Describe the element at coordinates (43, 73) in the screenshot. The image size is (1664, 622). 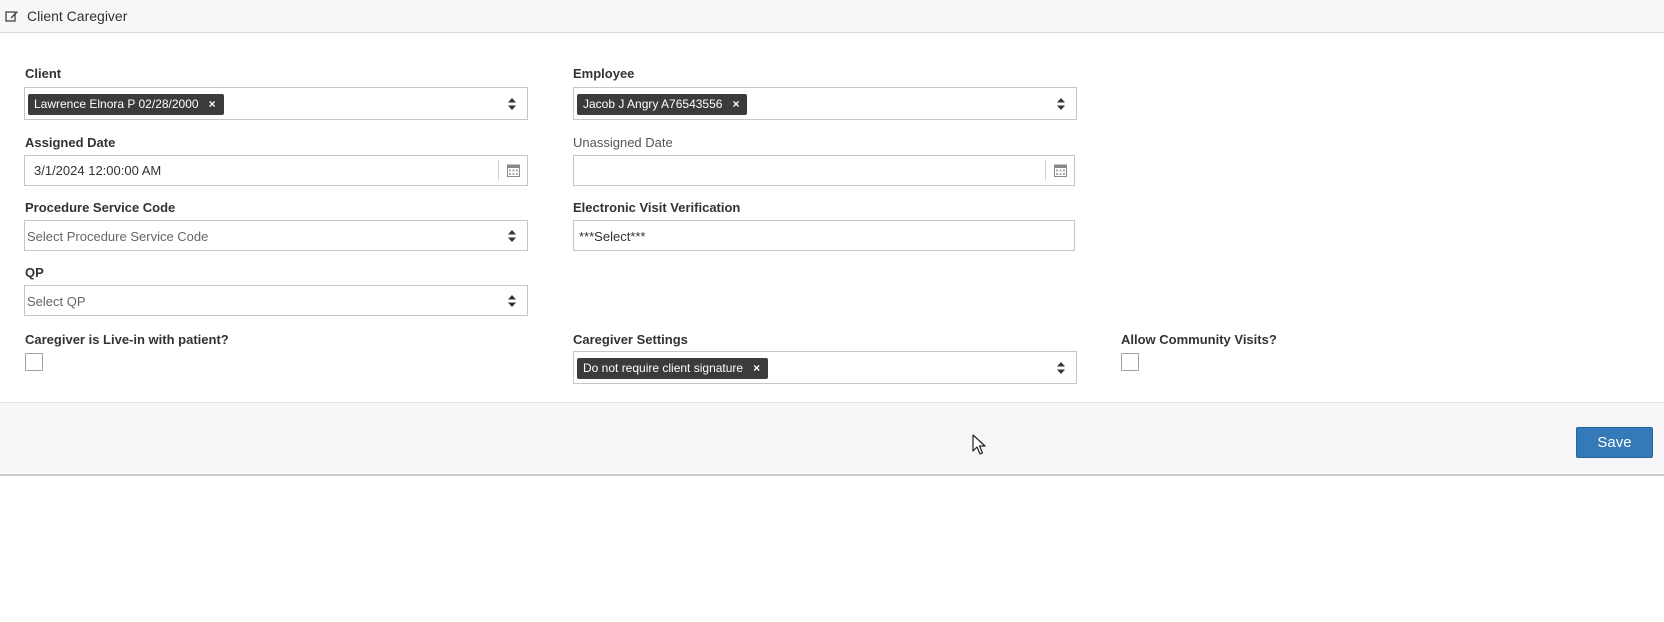
I see `client-label: Client` at that location.